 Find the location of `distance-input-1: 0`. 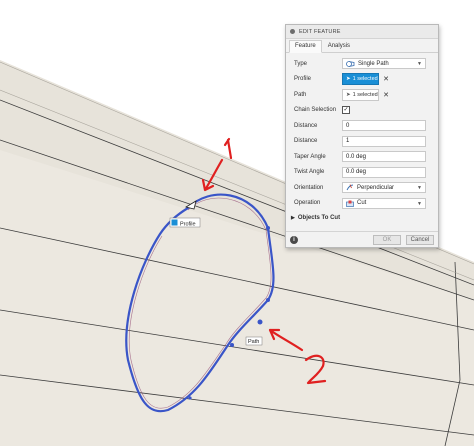

distance-input-1: 0 is located at coordinates (384, 126).